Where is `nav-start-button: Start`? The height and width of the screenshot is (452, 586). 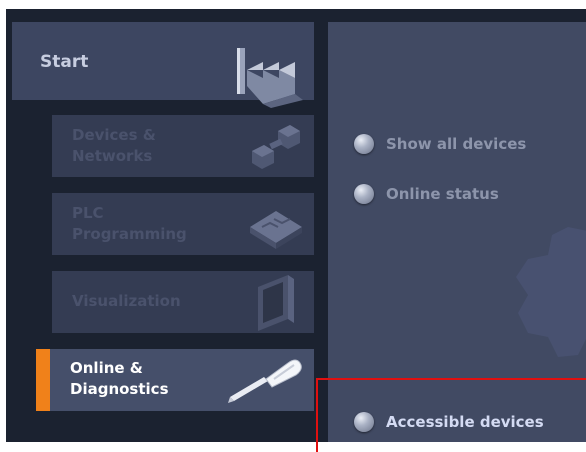 nav-start-button: Start is located at coordinates (163, 65).